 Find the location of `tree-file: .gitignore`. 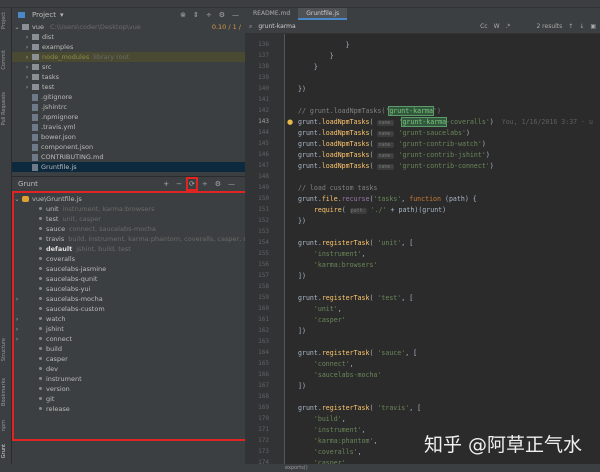

tree-file: .gitignore is located at coordinates (128, 97).